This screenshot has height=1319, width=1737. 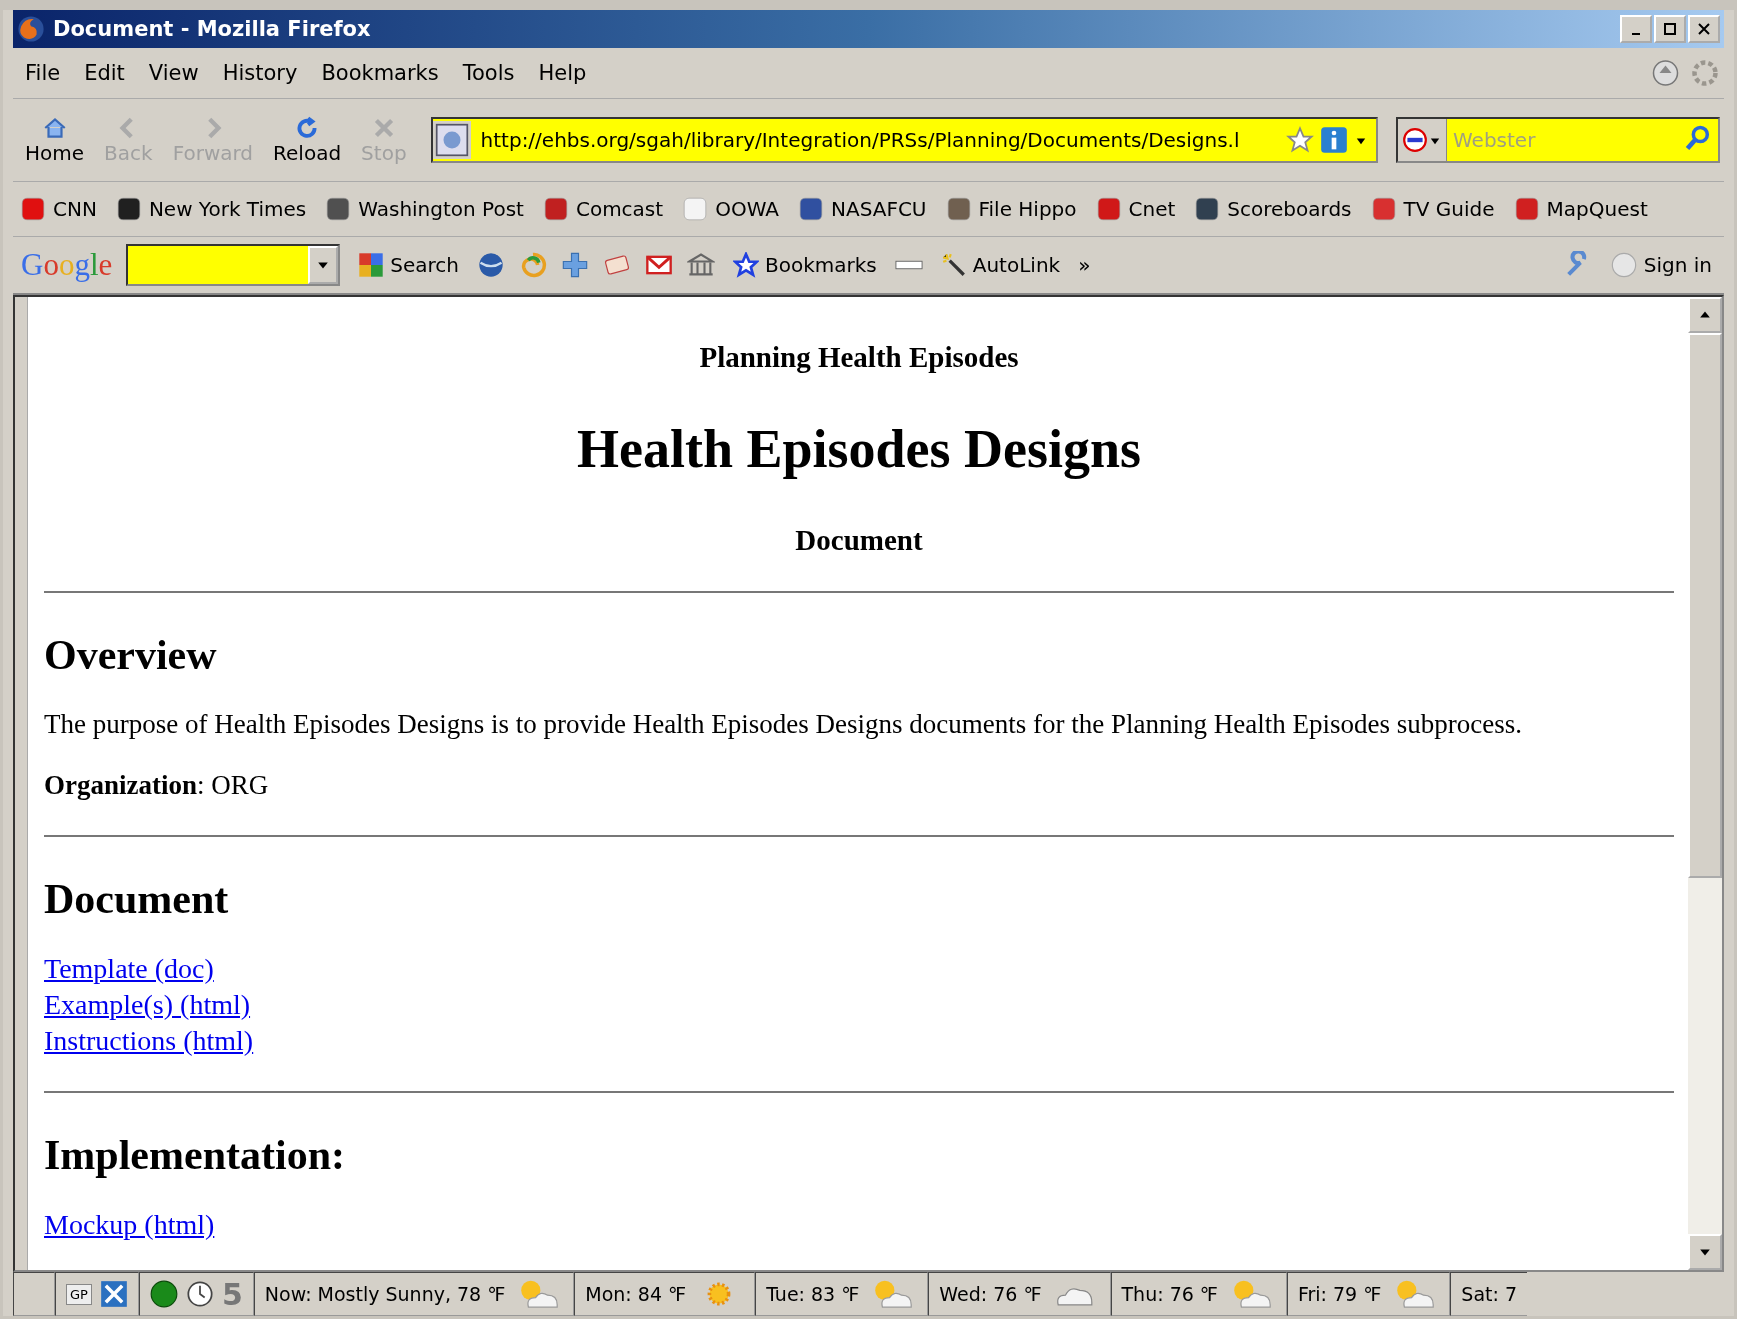 What do you see at coordinates (783, 724) in the screenshot?
I see `paragraph: The purpose of Health Episodes Designs is to provide Health Episodes Designs documents for the Planning Health Episodes subprocess.` at bounding box center [783, 724].